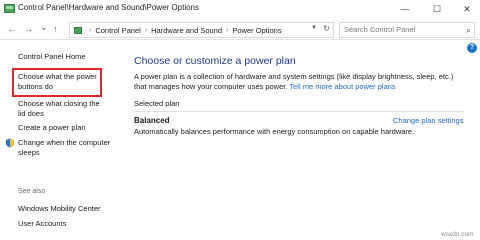 This screenshot has width=480, height=240. I want to click on breadcrumb-control-panel: Control Panel, so click(117, 30).